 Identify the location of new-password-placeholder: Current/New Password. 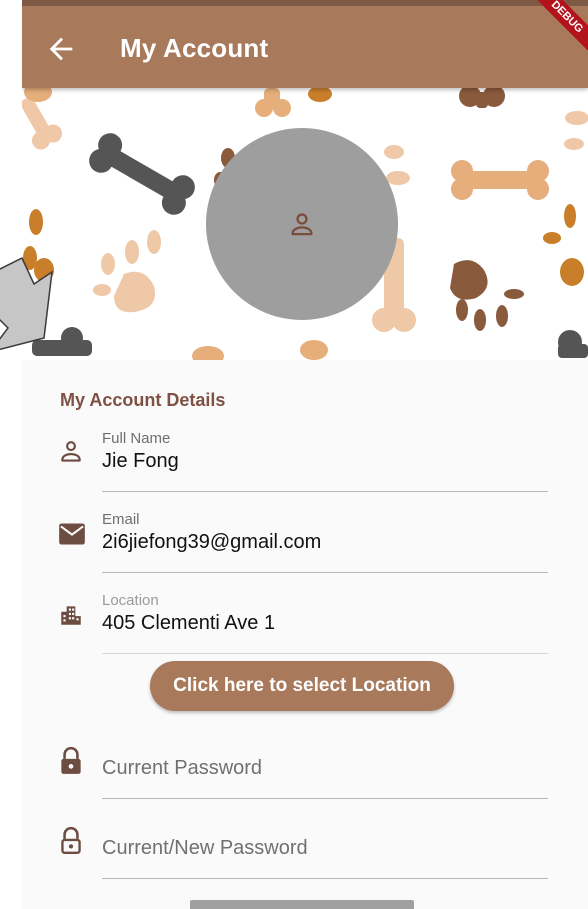
(205, 848).